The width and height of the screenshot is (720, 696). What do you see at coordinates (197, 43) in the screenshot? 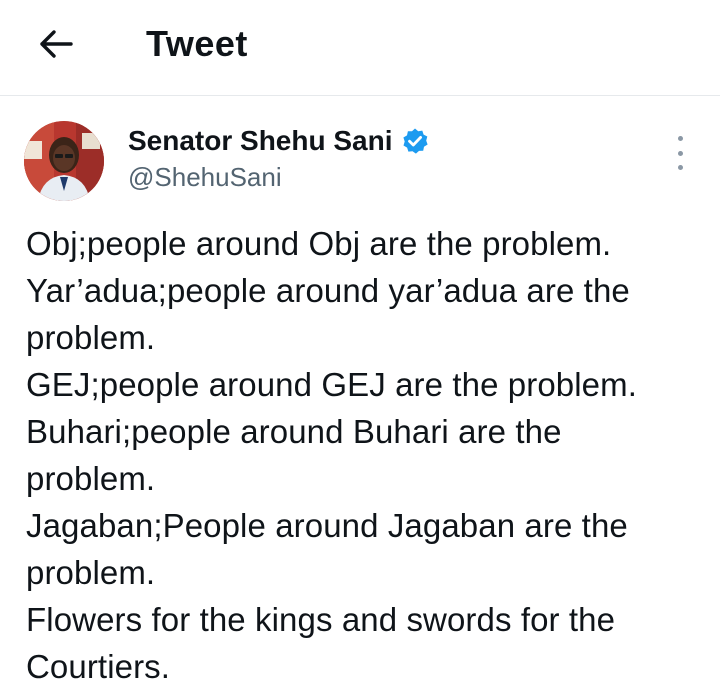
I see `page-title: Tweet` at bounding box center [197, 43].